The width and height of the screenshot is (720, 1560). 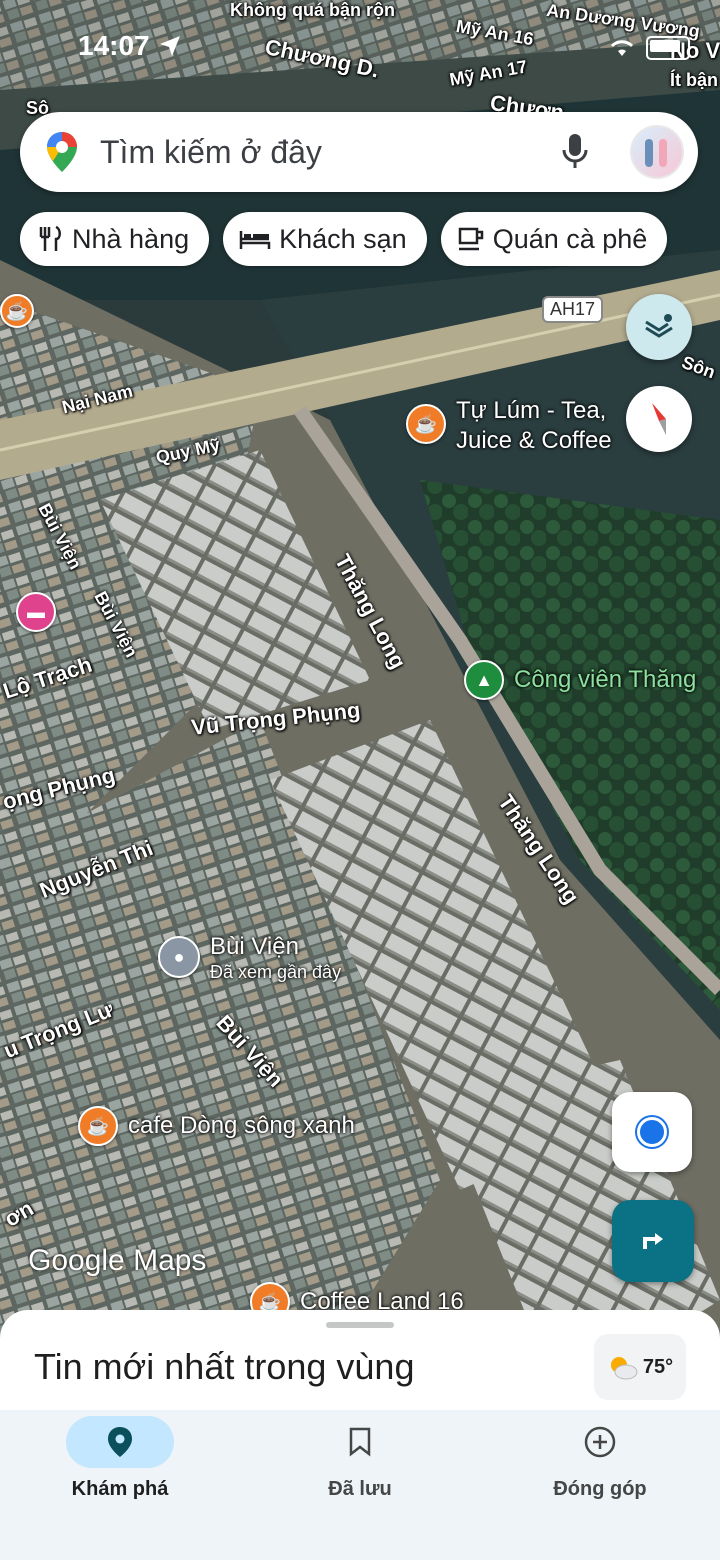 I want to click on poi-label: Tự Lúm - Tea, Juice & Coffee, so click(x=534, y=425).